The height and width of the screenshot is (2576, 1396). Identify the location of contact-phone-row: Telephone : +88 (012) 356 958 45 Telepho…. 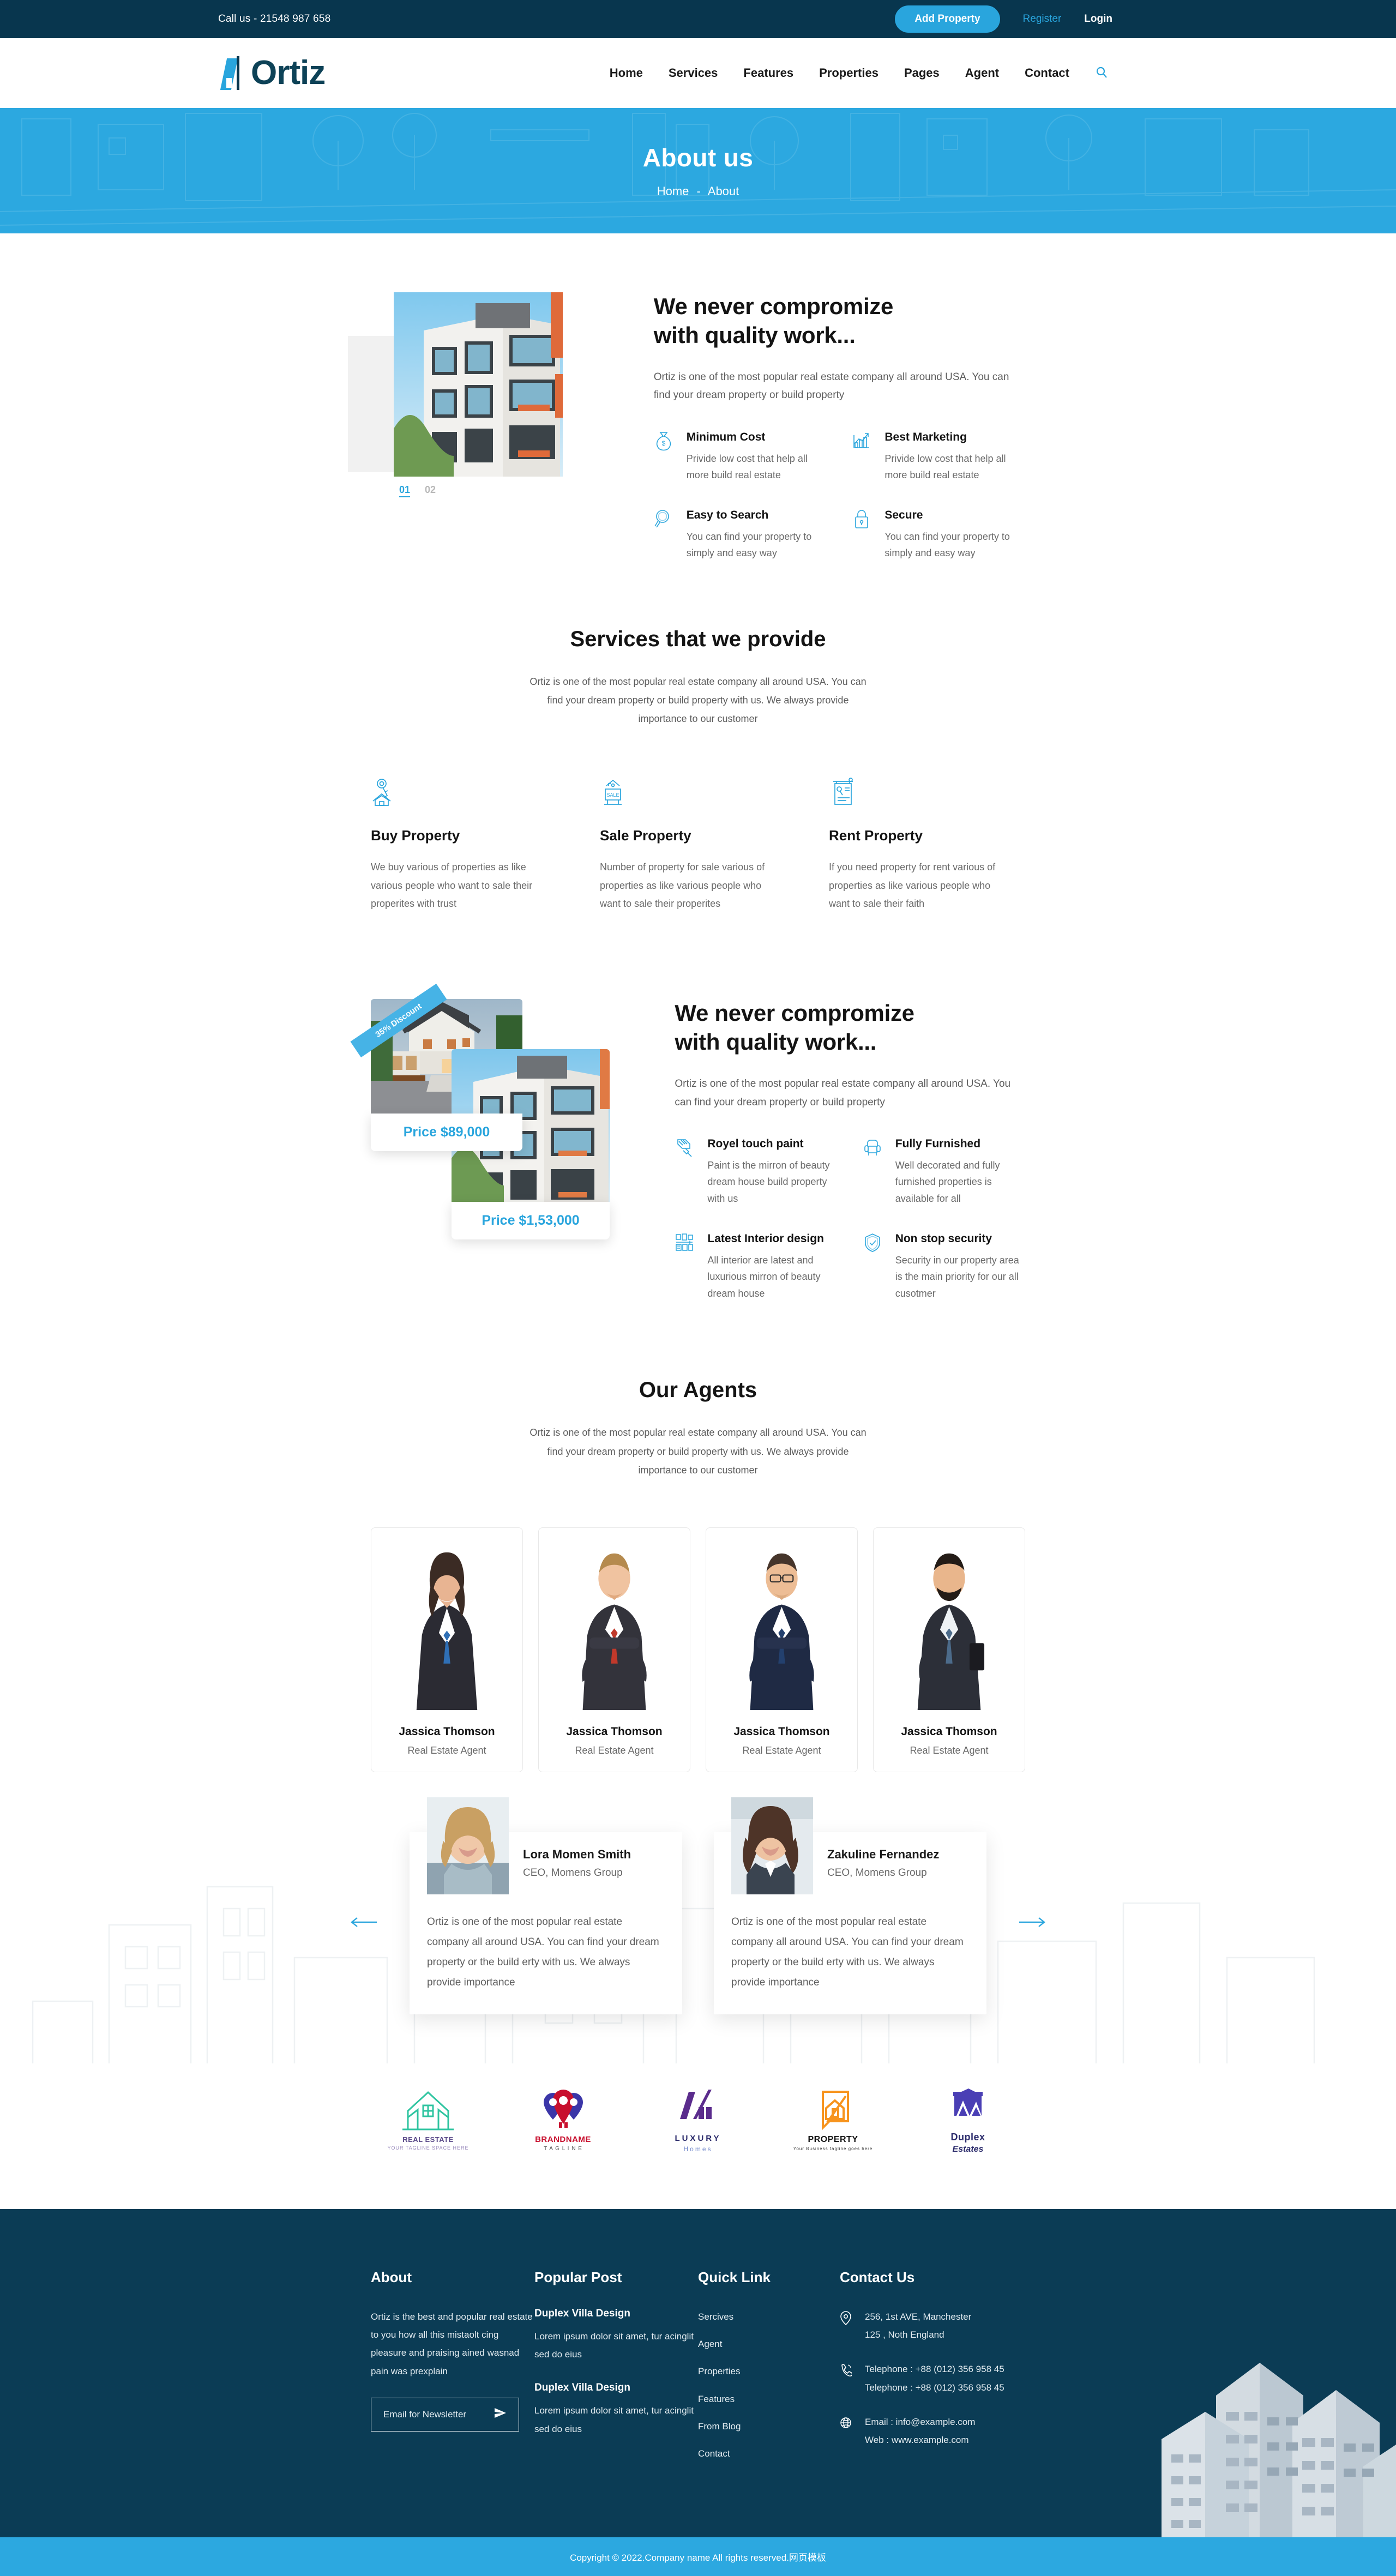
(932, 2378).